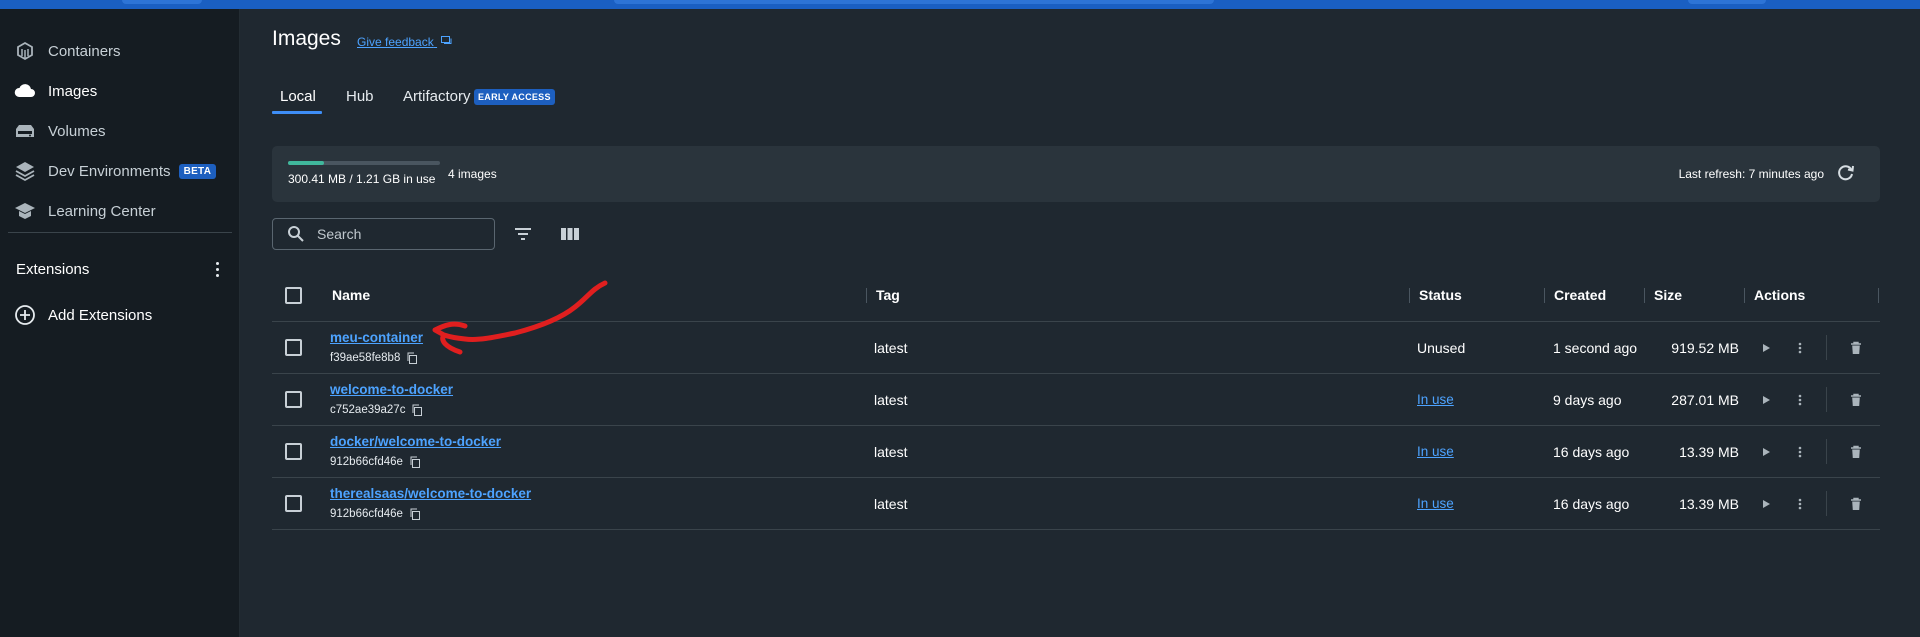 The image size is (1920, 637). What do you see at coordinates (25, 131) in the screenshot?
I see `volumes-icon` at bounding box center [25, 131].